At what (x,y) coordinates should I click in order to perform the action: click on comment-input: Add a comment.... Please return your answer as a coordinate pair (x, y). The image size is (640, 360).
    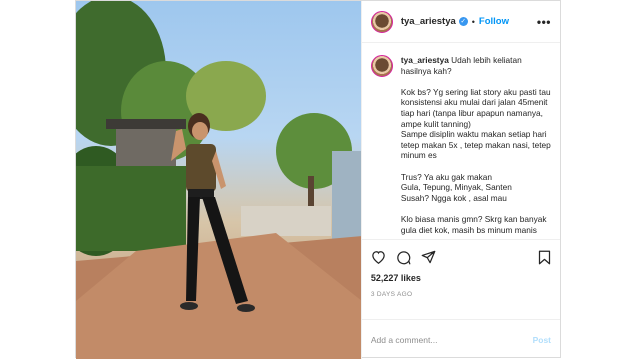
    Looking at the image, I should click on (452, 340).